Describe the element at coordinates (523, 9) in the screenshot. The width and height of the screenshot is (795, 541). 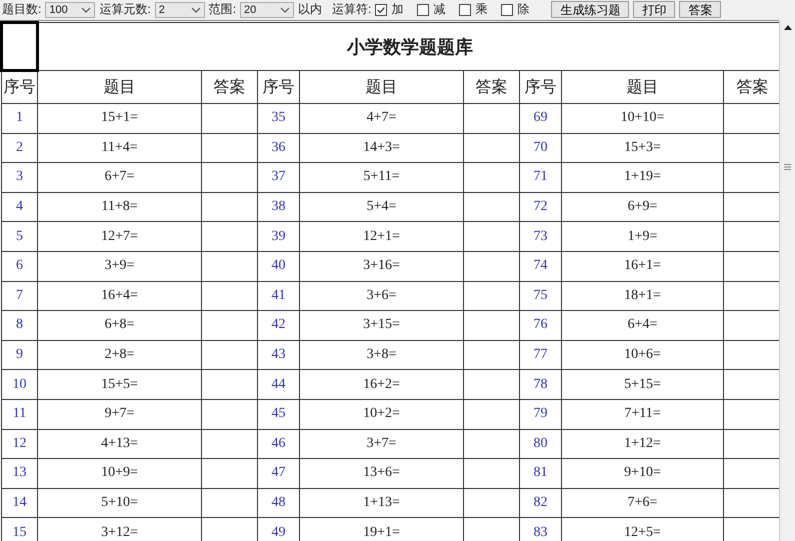
I see `checkbox-label: 除` at that location.